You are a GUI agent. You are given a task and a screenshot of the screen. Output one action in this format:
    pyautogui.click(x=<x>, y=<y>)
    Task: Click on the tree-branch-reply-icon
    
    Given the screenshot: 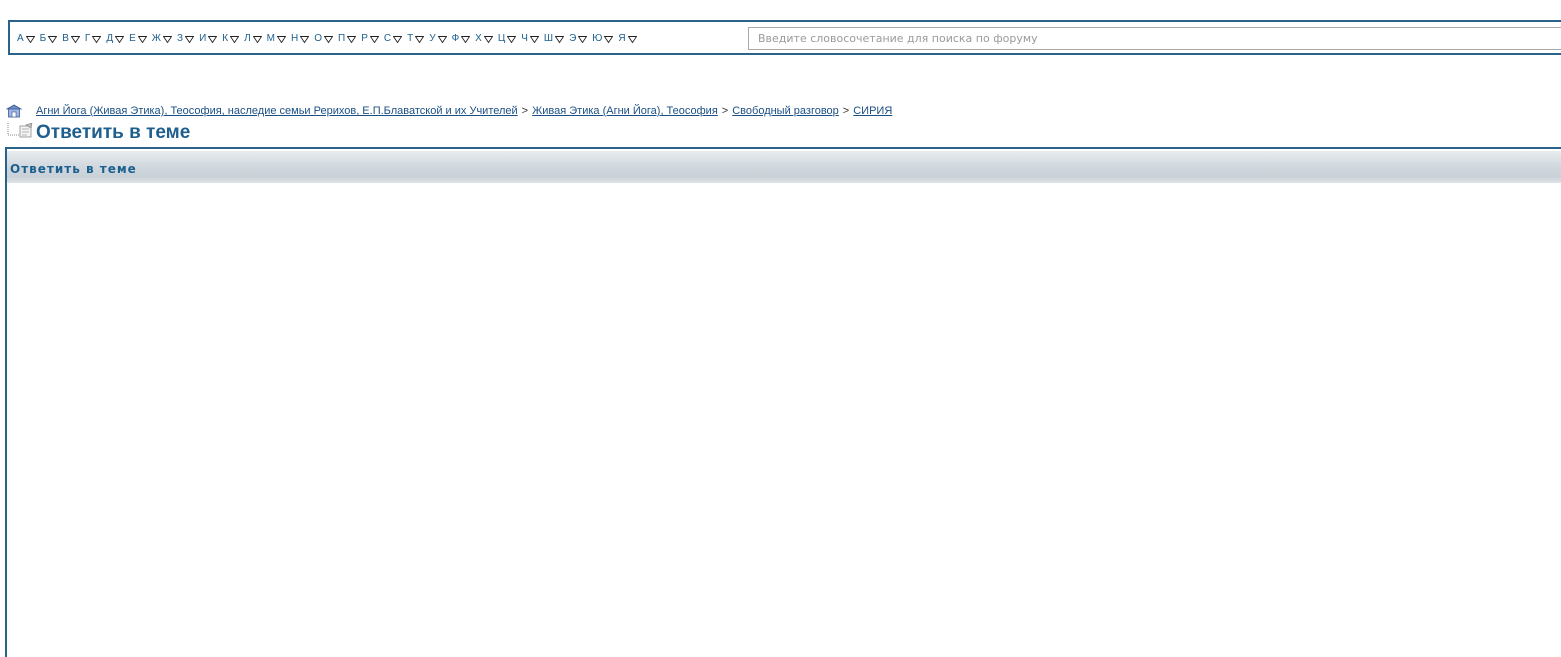 What is the action you would take?
    pyautogui.click(x=20, y=130)
    